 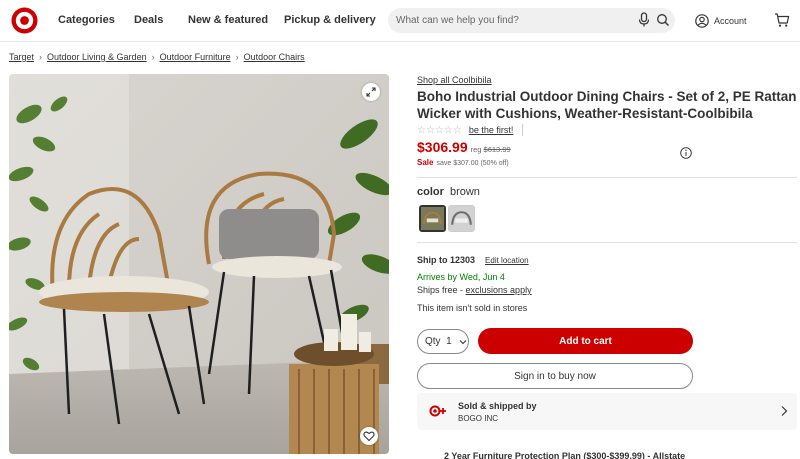 I want to click on ship-to-label: Ship to 12303, so click(x=446, y=260).